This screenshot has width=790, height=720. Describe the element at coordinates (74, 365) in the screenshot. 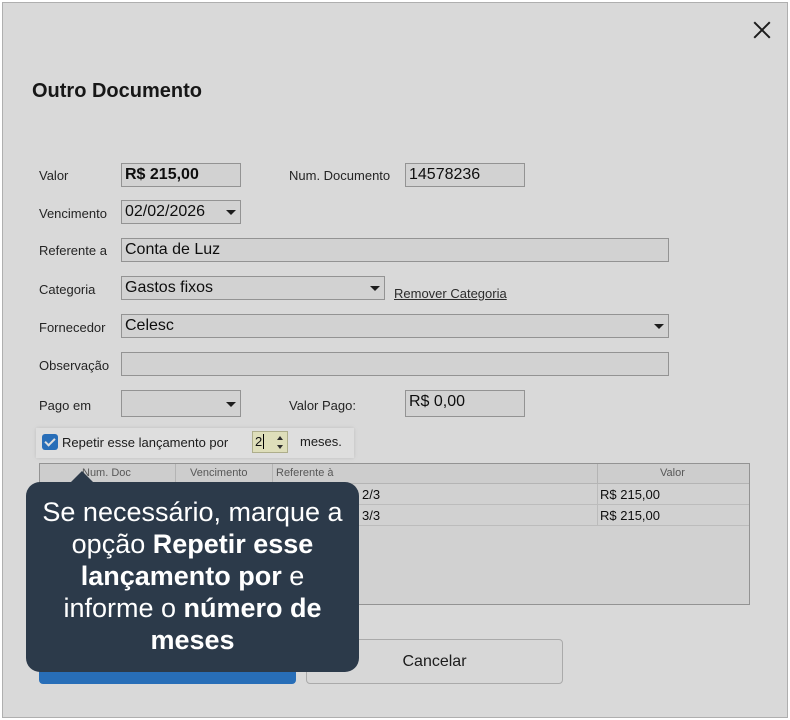

I see `observacao-label: Observação` at that location.